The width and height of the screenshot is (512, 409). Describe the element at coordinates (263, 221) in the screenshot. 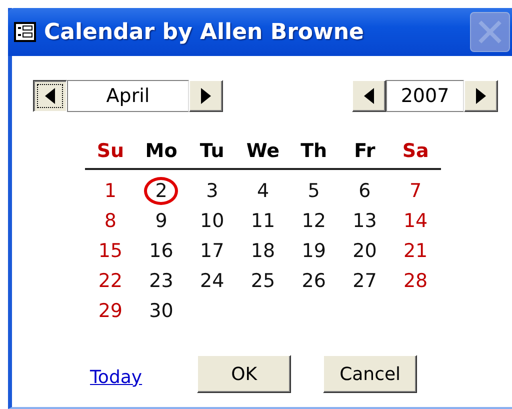

I see `day-number: 11` at that location.